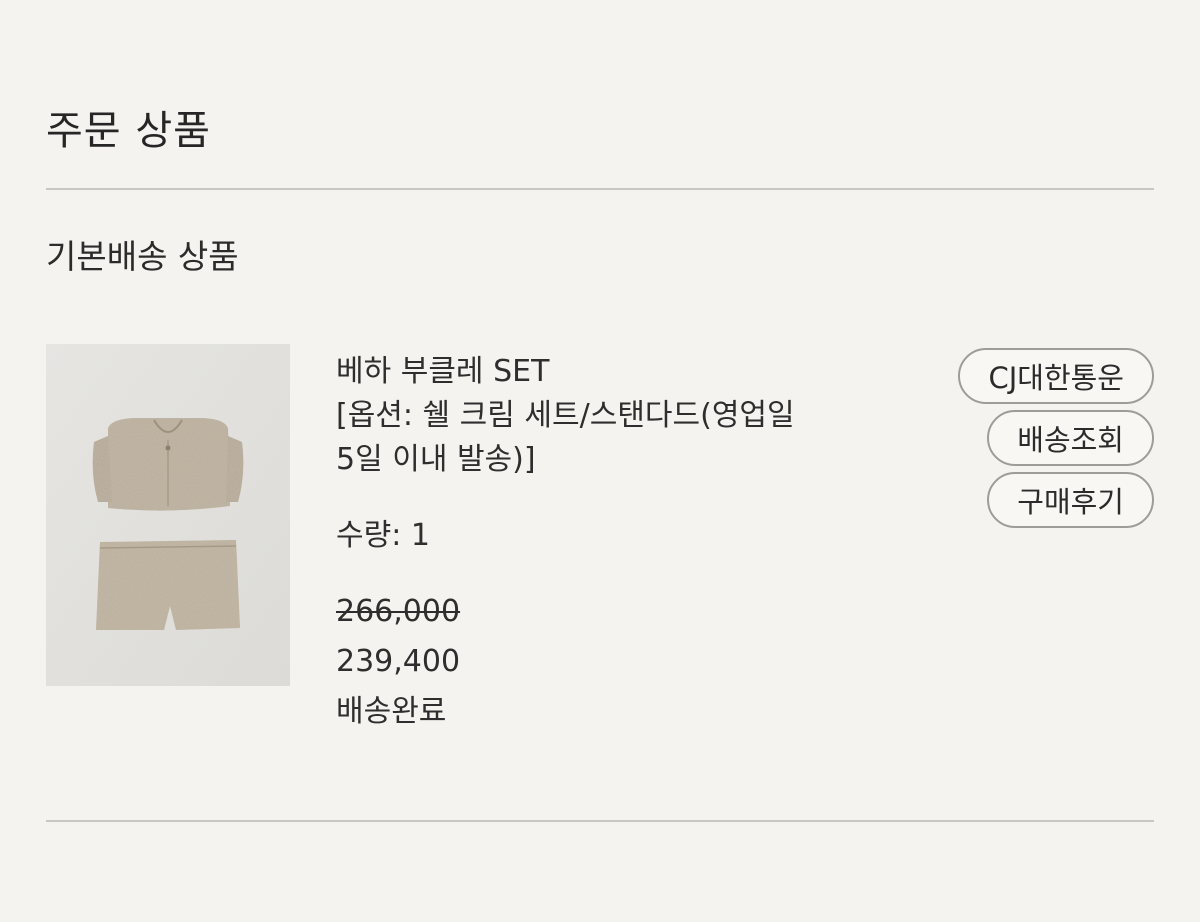 The height and width of the screenshot is (922, 1200). I want to click on product-option: [옵션: 쉘 크림 세트/스탠다드(영업일, so click(565, 415).